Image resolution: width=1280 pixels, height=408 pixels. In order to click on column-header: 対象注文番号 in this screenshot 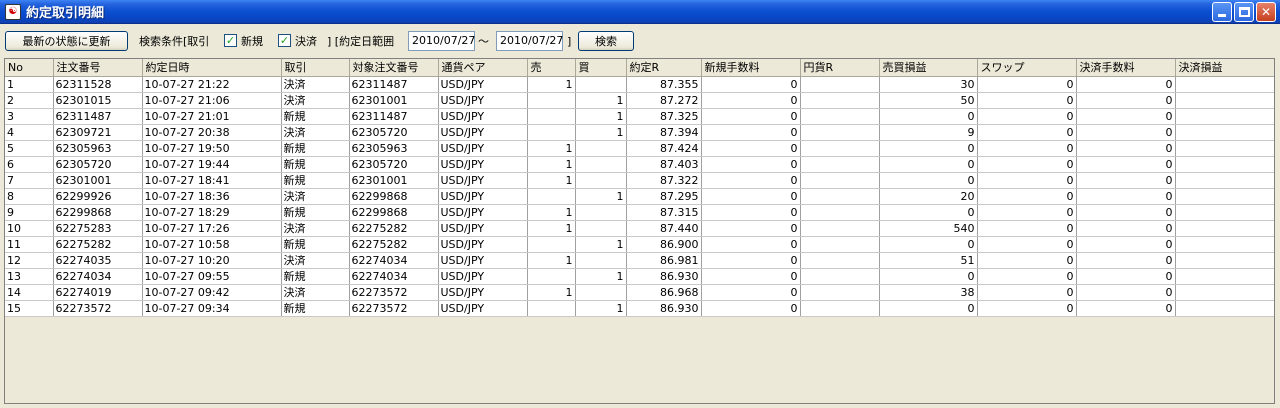, I will do `click(394, 68)`.